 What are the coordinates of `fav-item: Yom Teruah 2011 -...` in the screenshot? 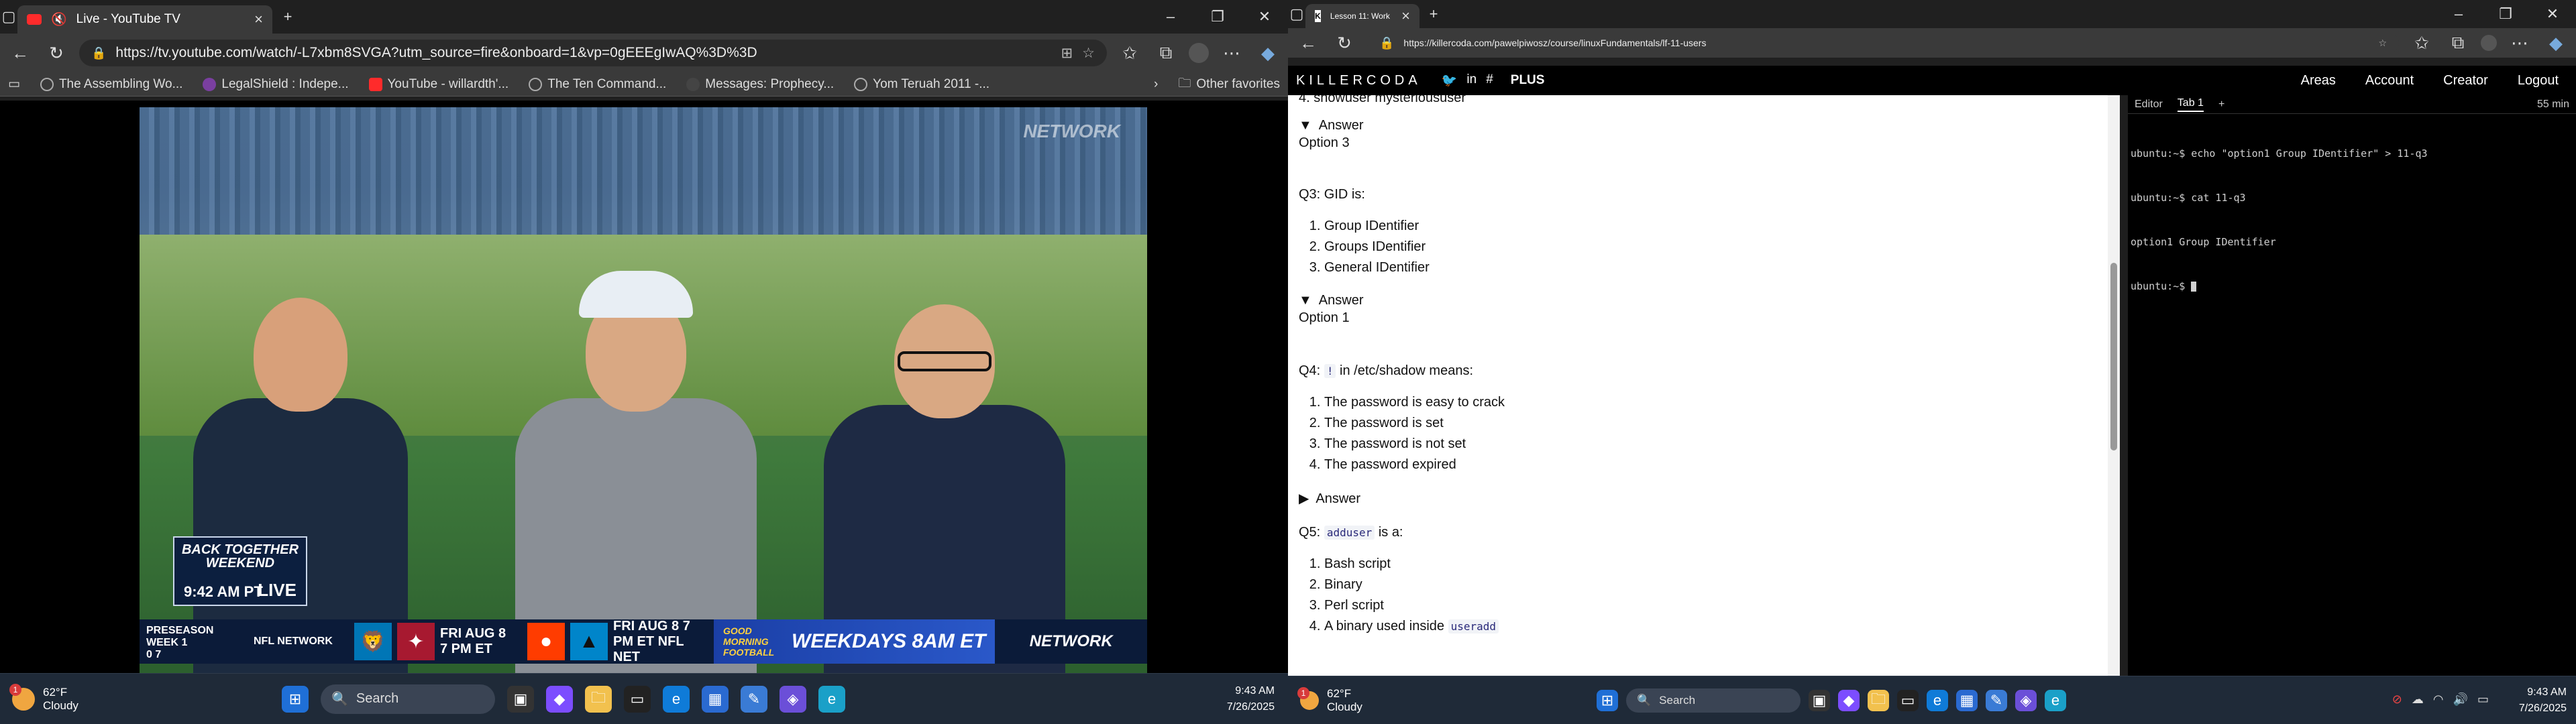 It's located at (921, 84).